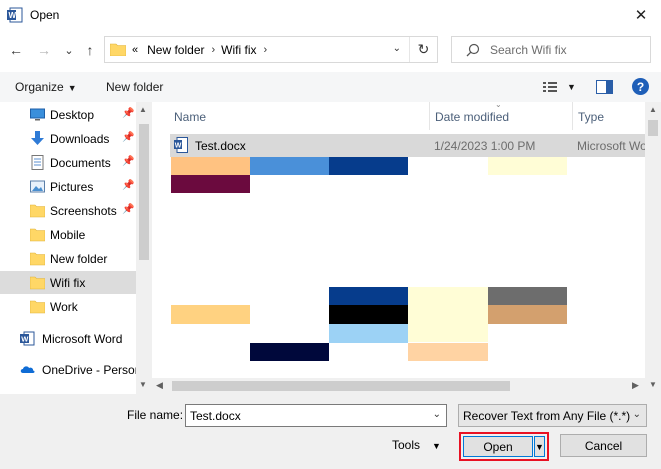 This screenshot has height=469, width=661. What do you see at coordinates (68, 282) in the screenshot?
I see `sidebar-item-wifi-fix: Wifi fix` at bounding box center [68, 282].